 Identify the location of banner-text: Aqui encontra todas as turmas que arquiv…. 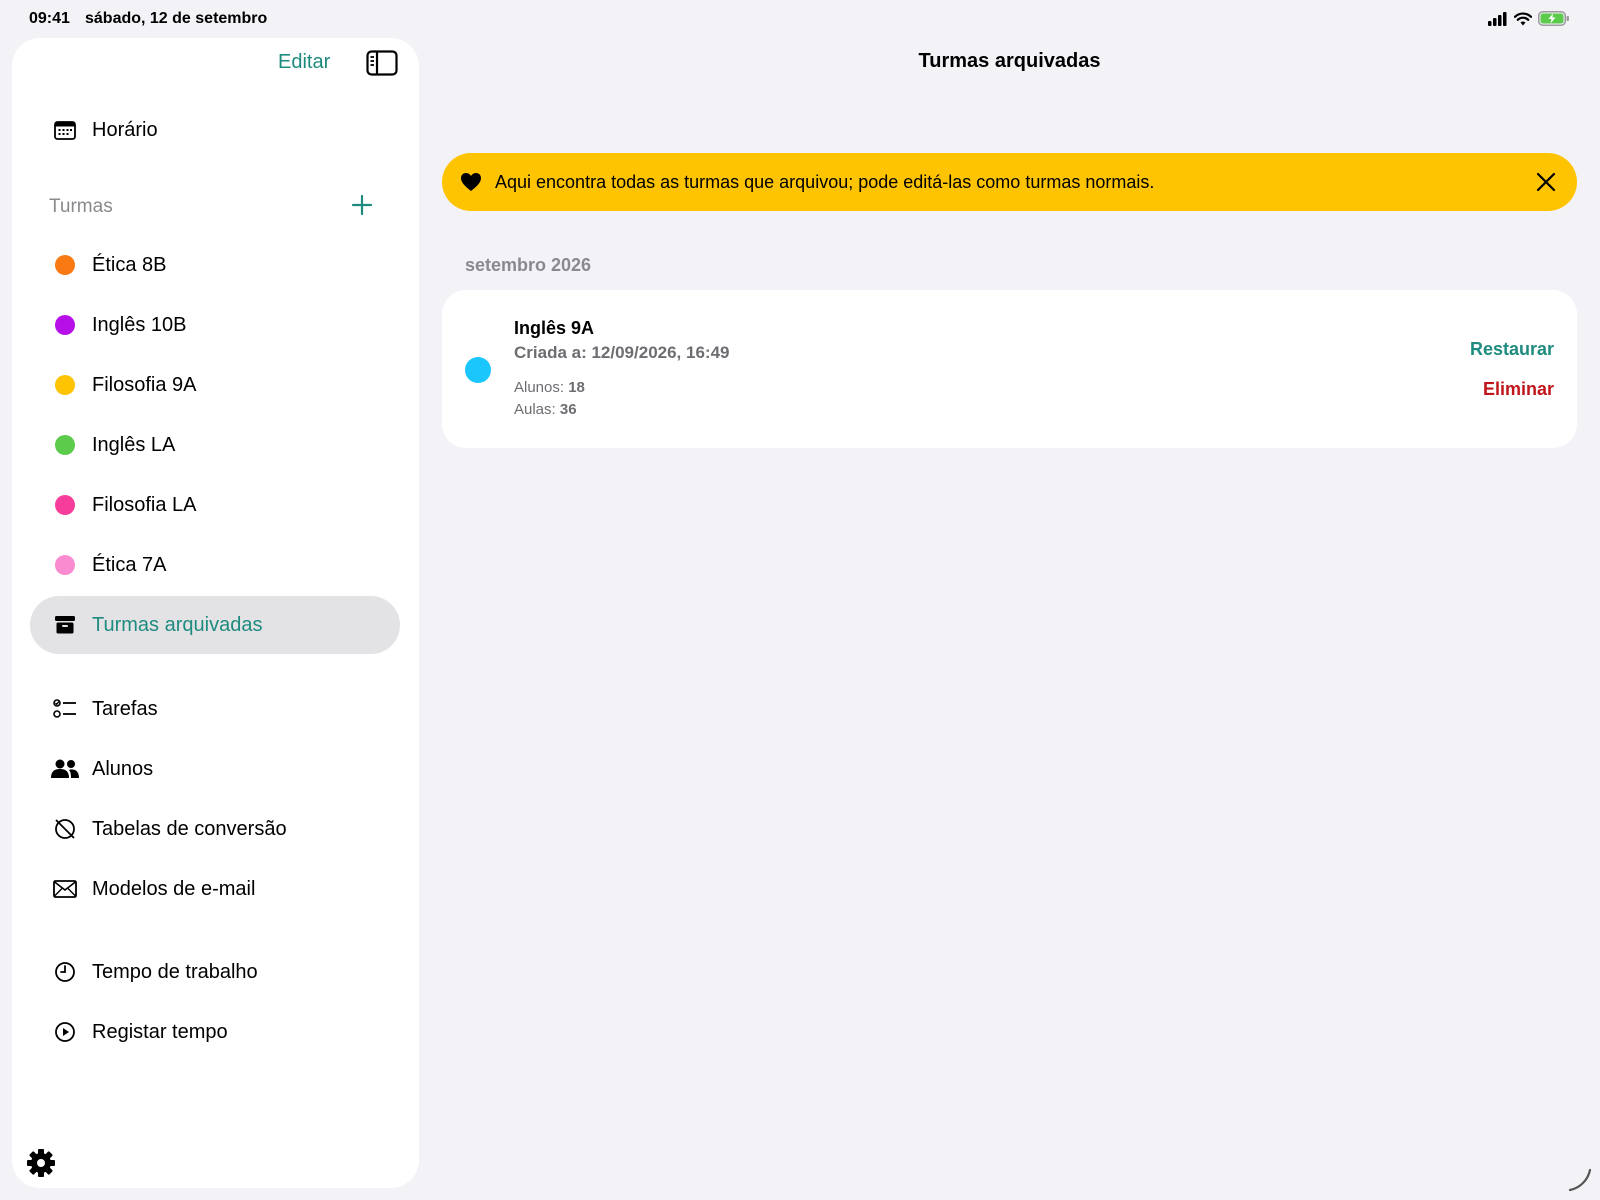
(825, 181).